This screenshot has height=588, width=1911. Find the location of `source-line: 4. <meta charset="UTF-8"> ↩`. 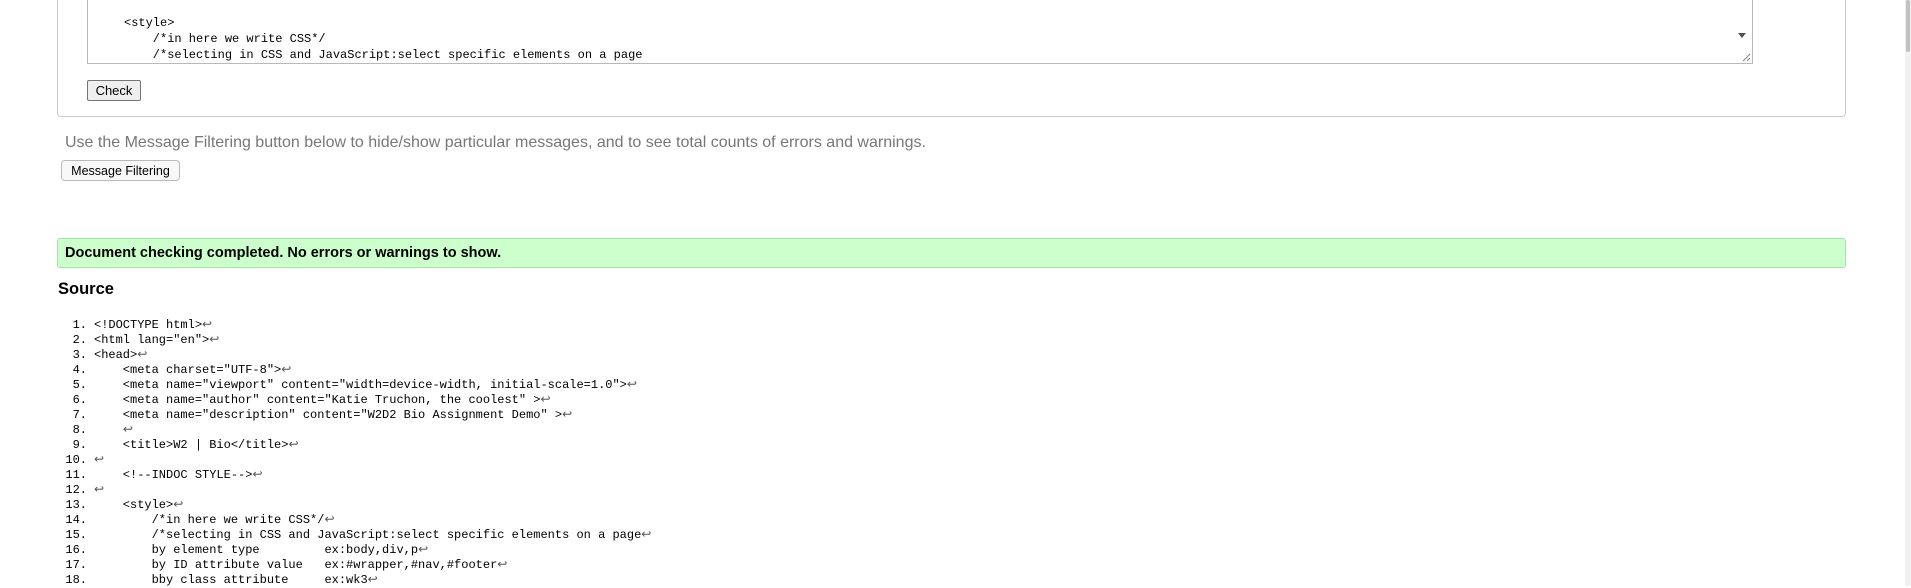

source-line: 4. <meta charset="UTF-8"> ↩ is located at coordinates (354, 370).